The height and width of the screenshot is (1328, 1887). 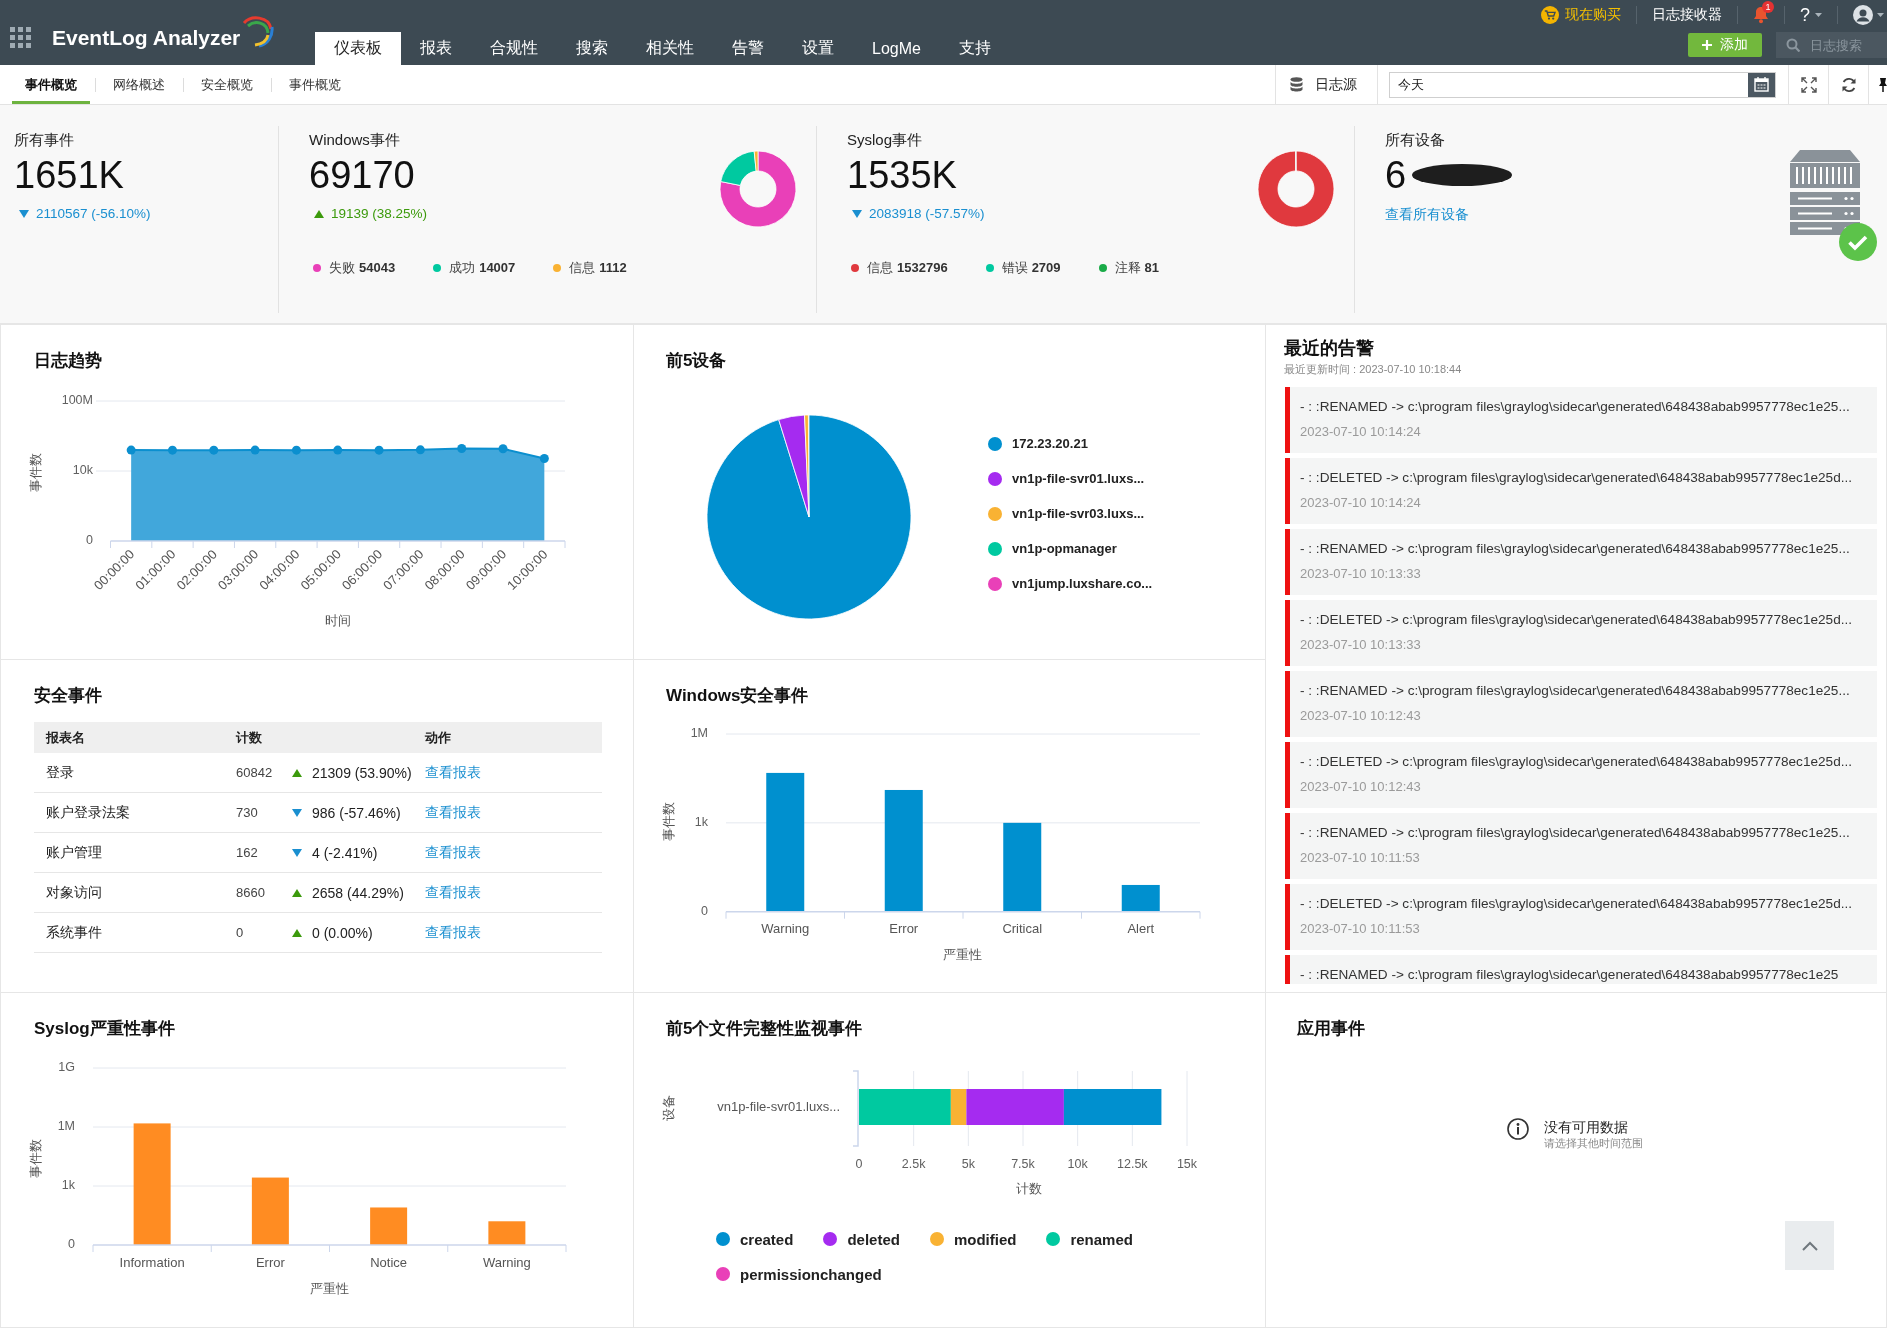 I want to click on app-grid-icon, so click(x=20, y=37).